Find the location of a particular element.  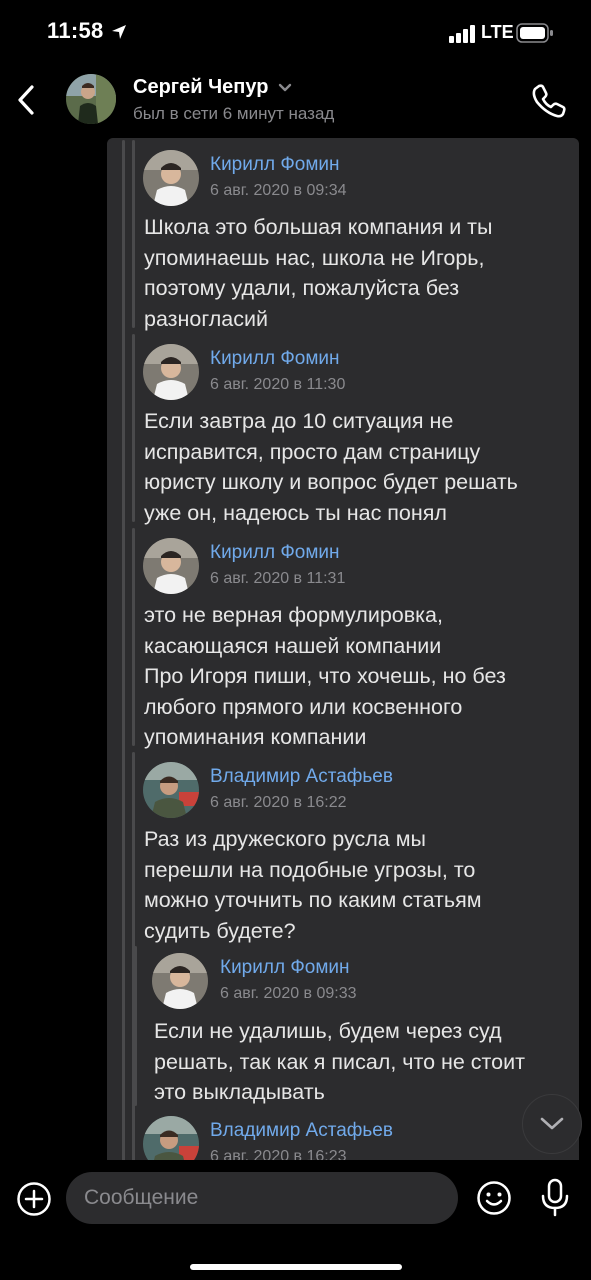

signal-bars-icon is located at coordinates (462, 34).